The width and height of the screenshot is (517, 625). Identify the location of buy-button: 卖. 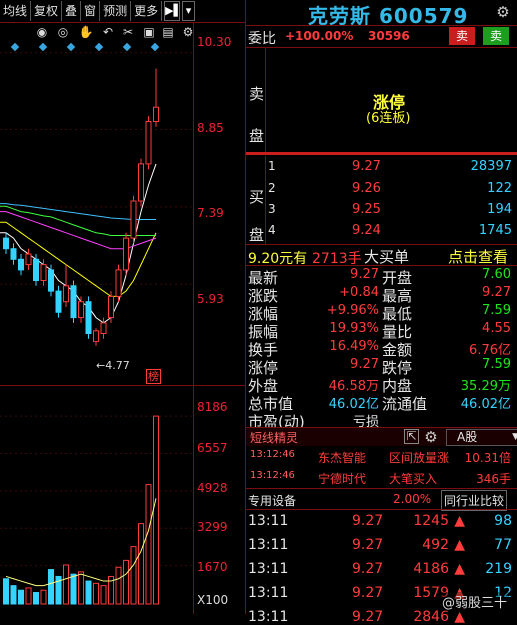
(496, 36).